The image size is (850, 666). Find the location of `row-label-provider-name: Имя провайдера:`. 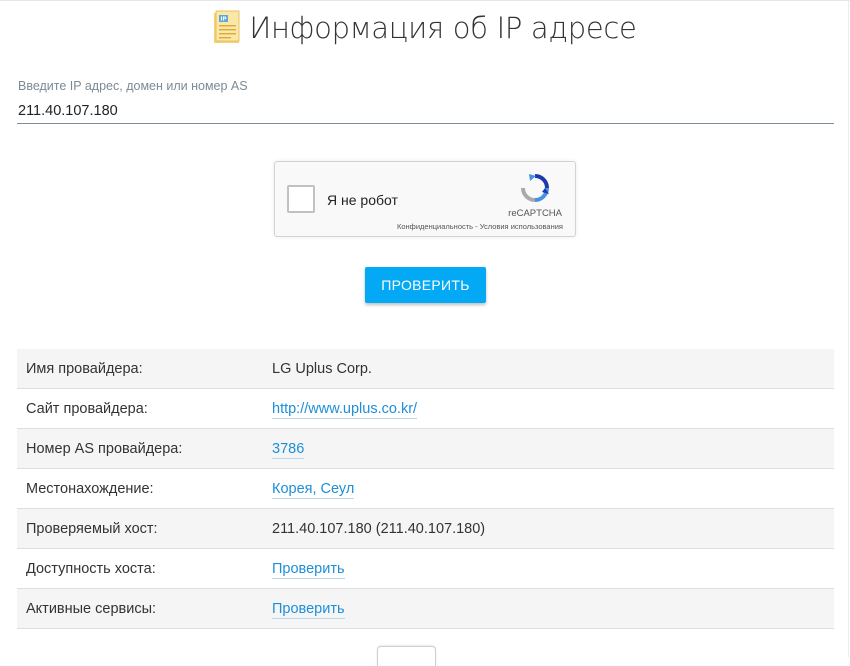

row-label-provider-name: Имя провайдера: is located at coordinates (144, 369).